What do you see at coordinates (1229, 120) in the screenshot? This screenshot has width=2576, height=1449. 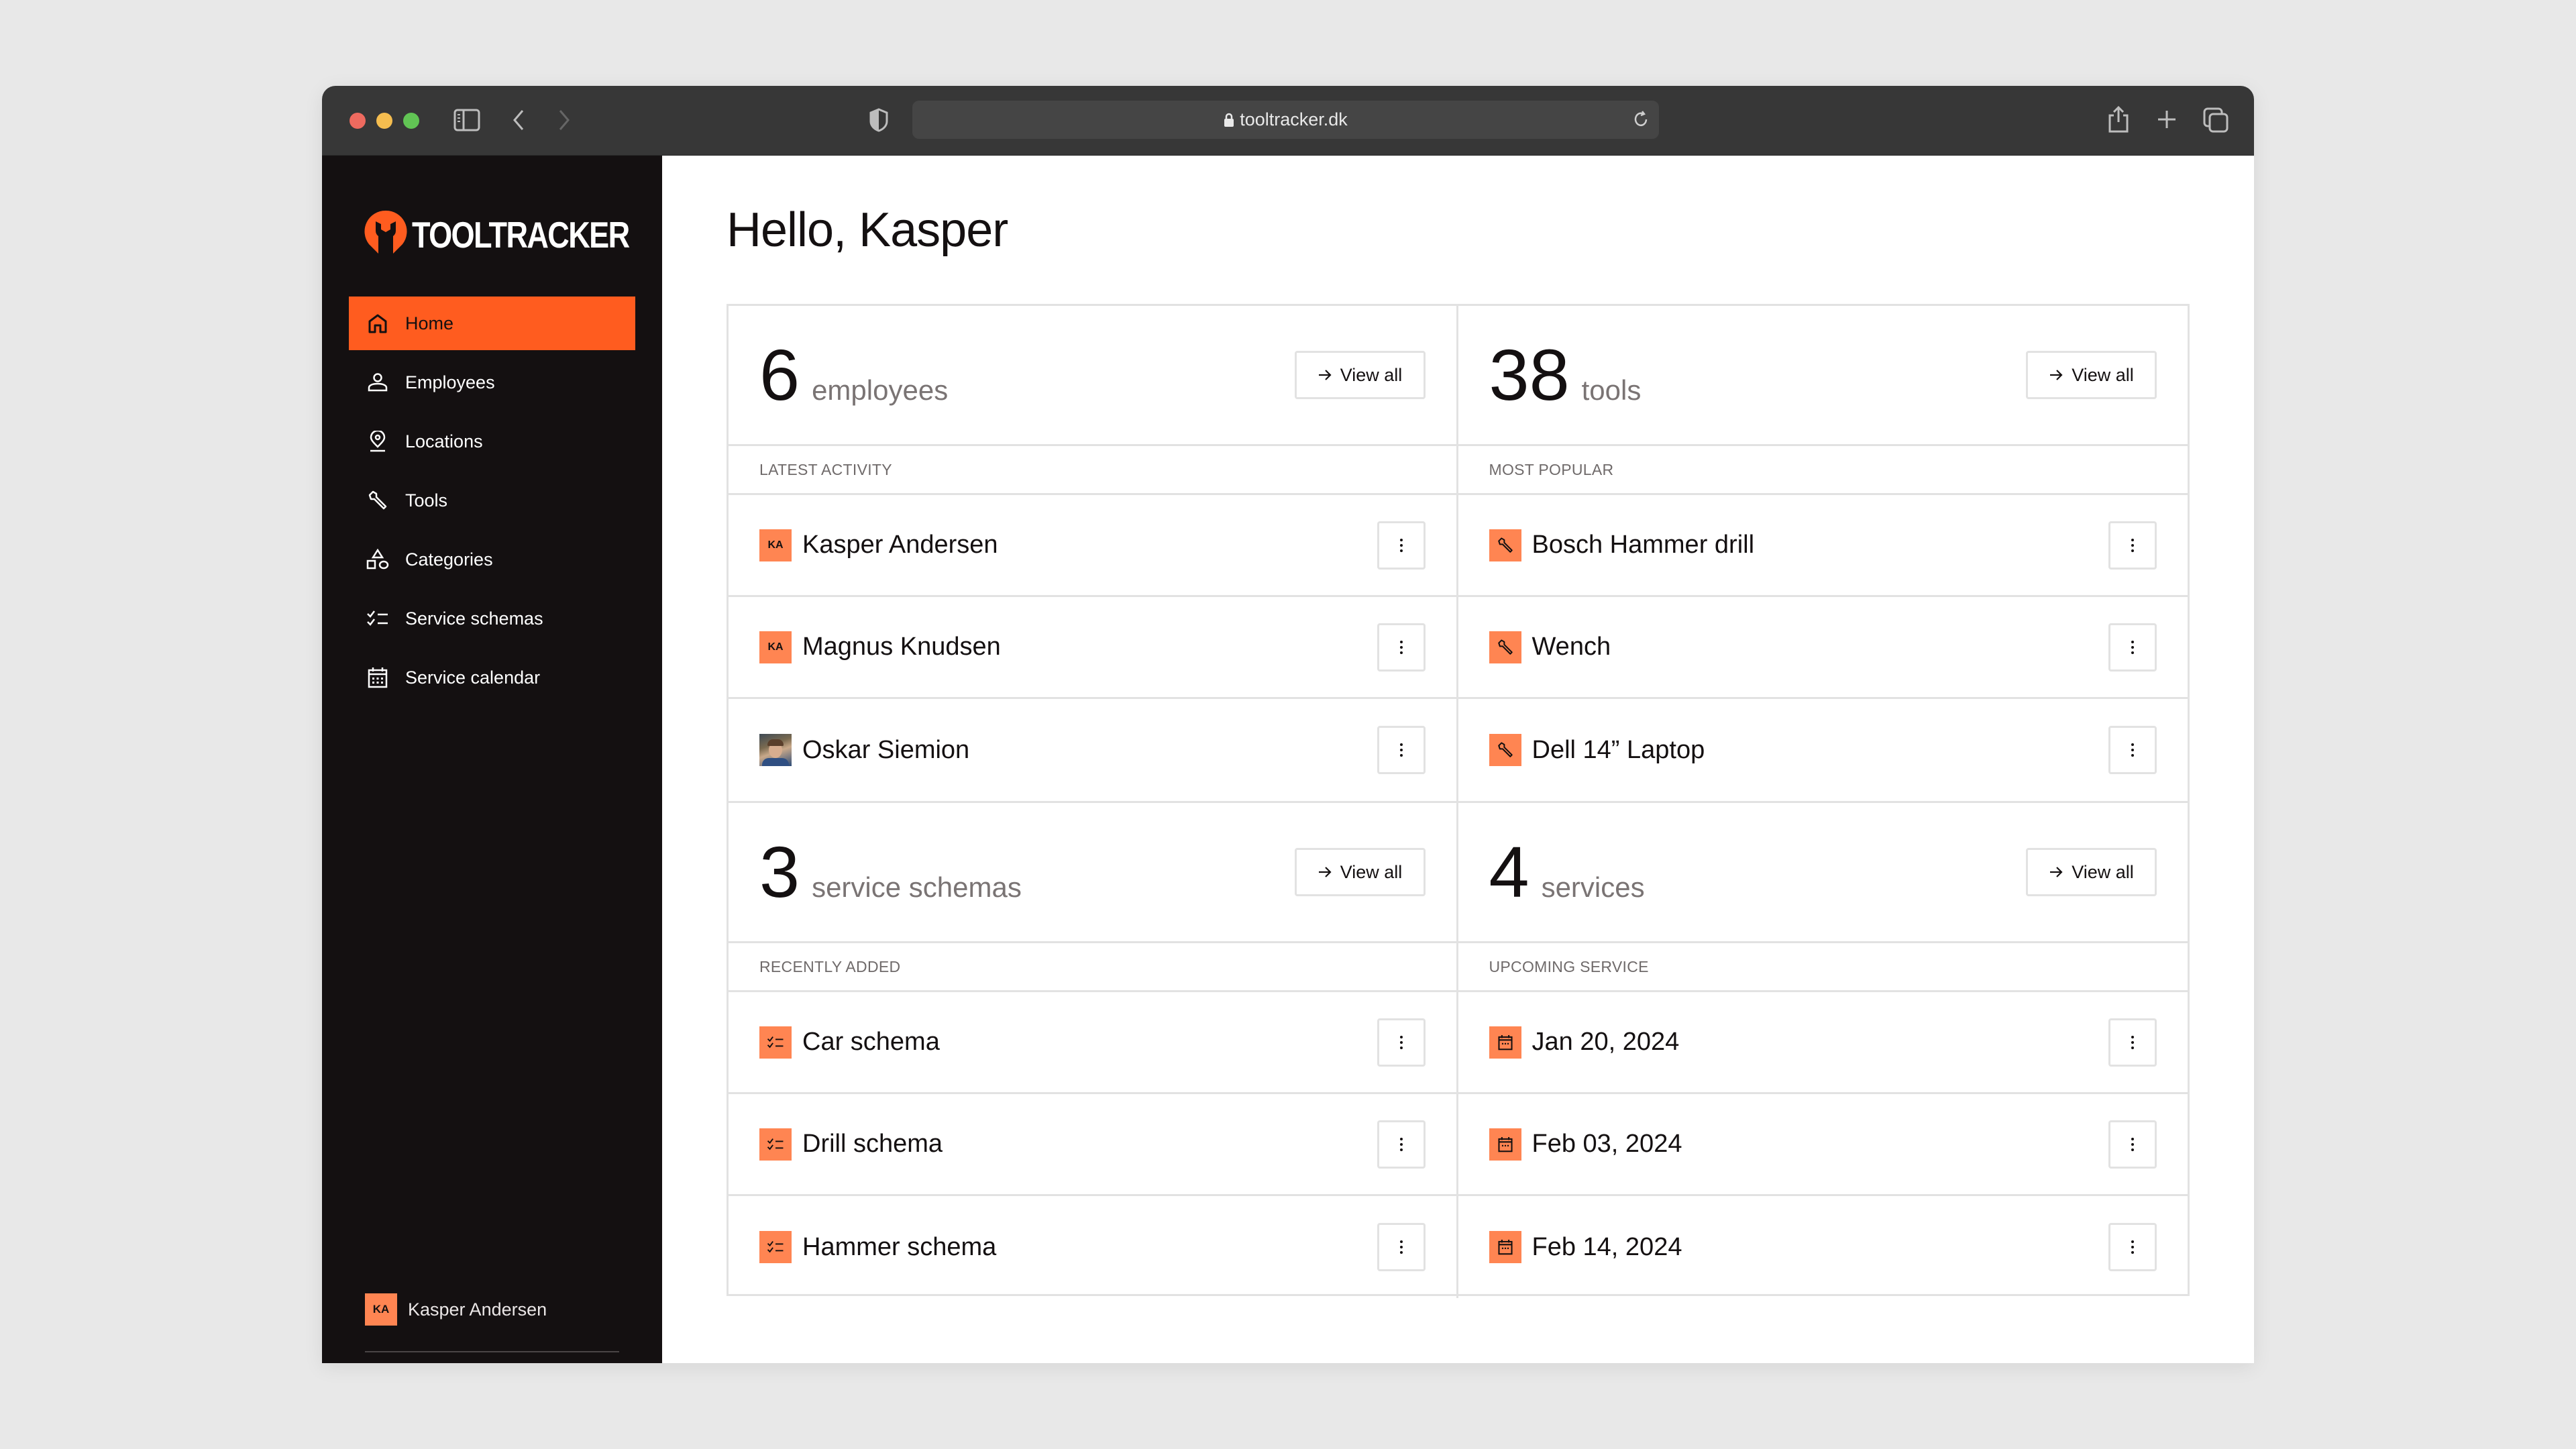 I see `lock-icon` at bounding box center [1229, 120].